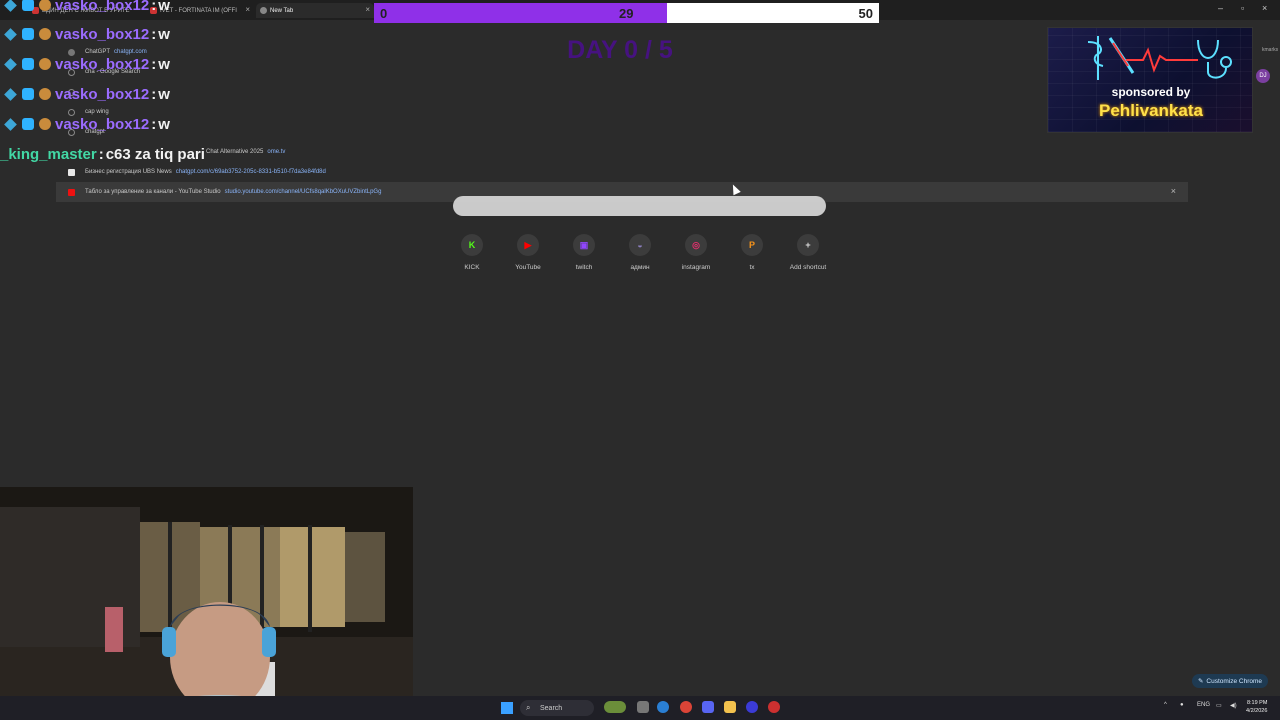 The height and width of the screenshot is (720, 1280). I want to click on medical-neon-icon, so click(1159, 58).